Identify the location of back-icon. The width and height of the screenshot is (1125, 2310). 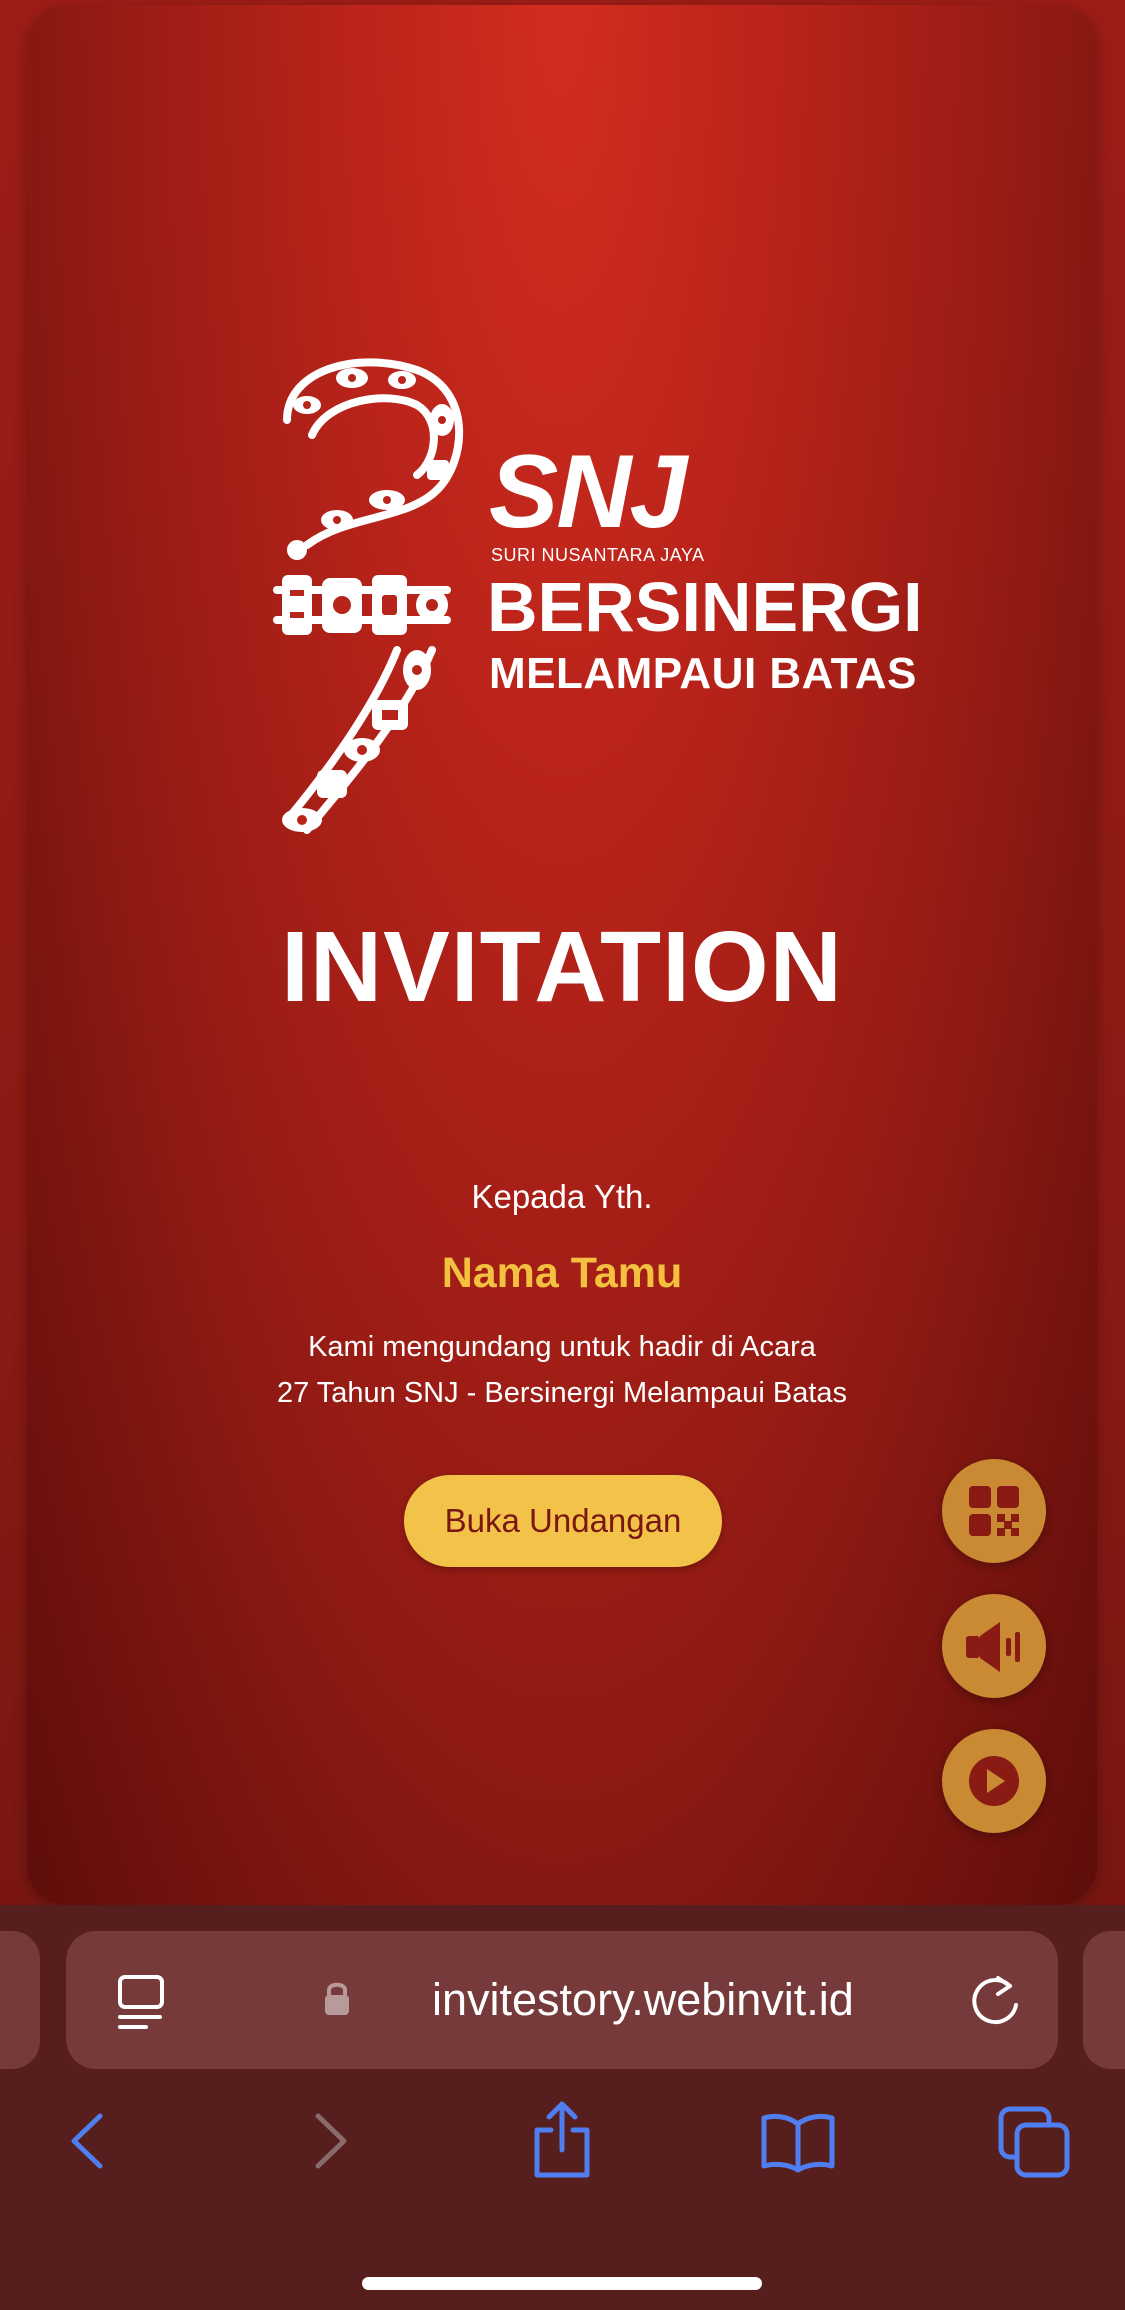
(88, 2141).